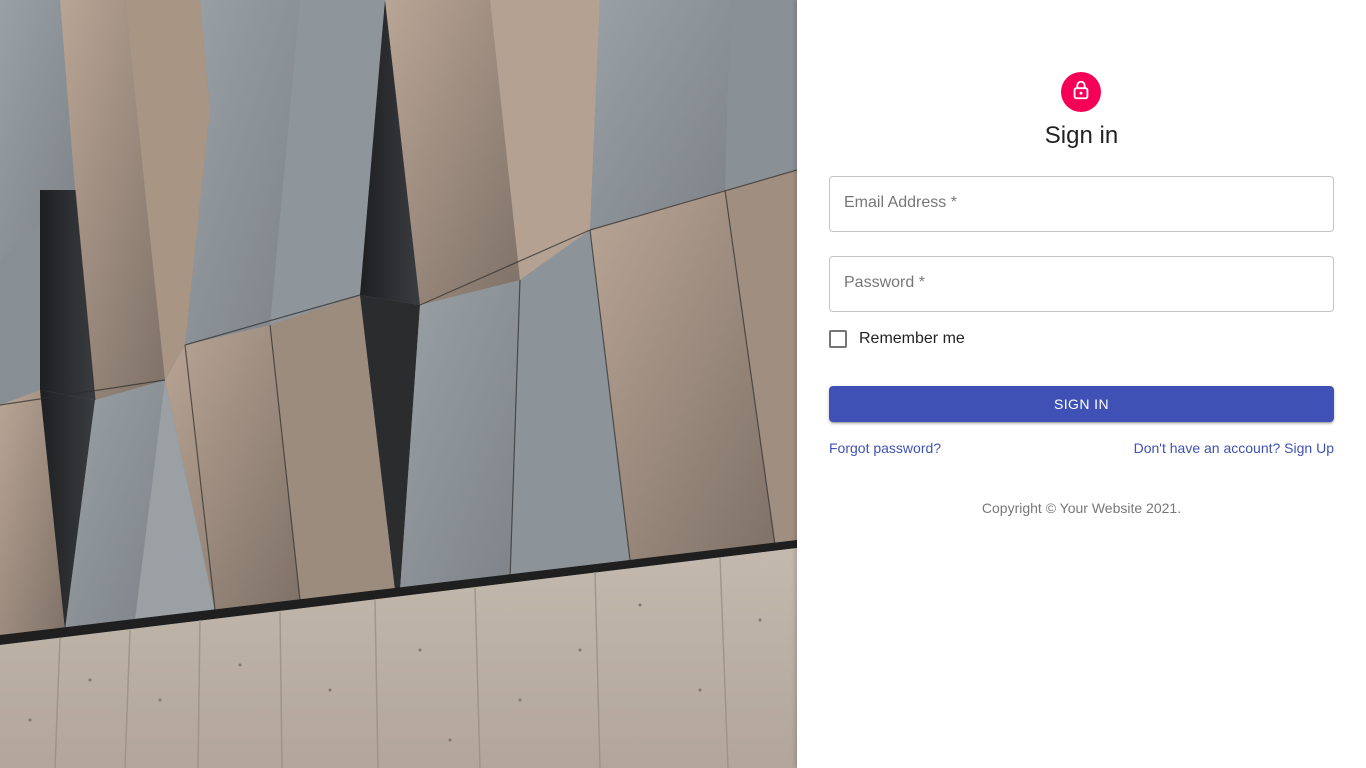  I want to click on page-title: Sign in, so click(1081, 135).